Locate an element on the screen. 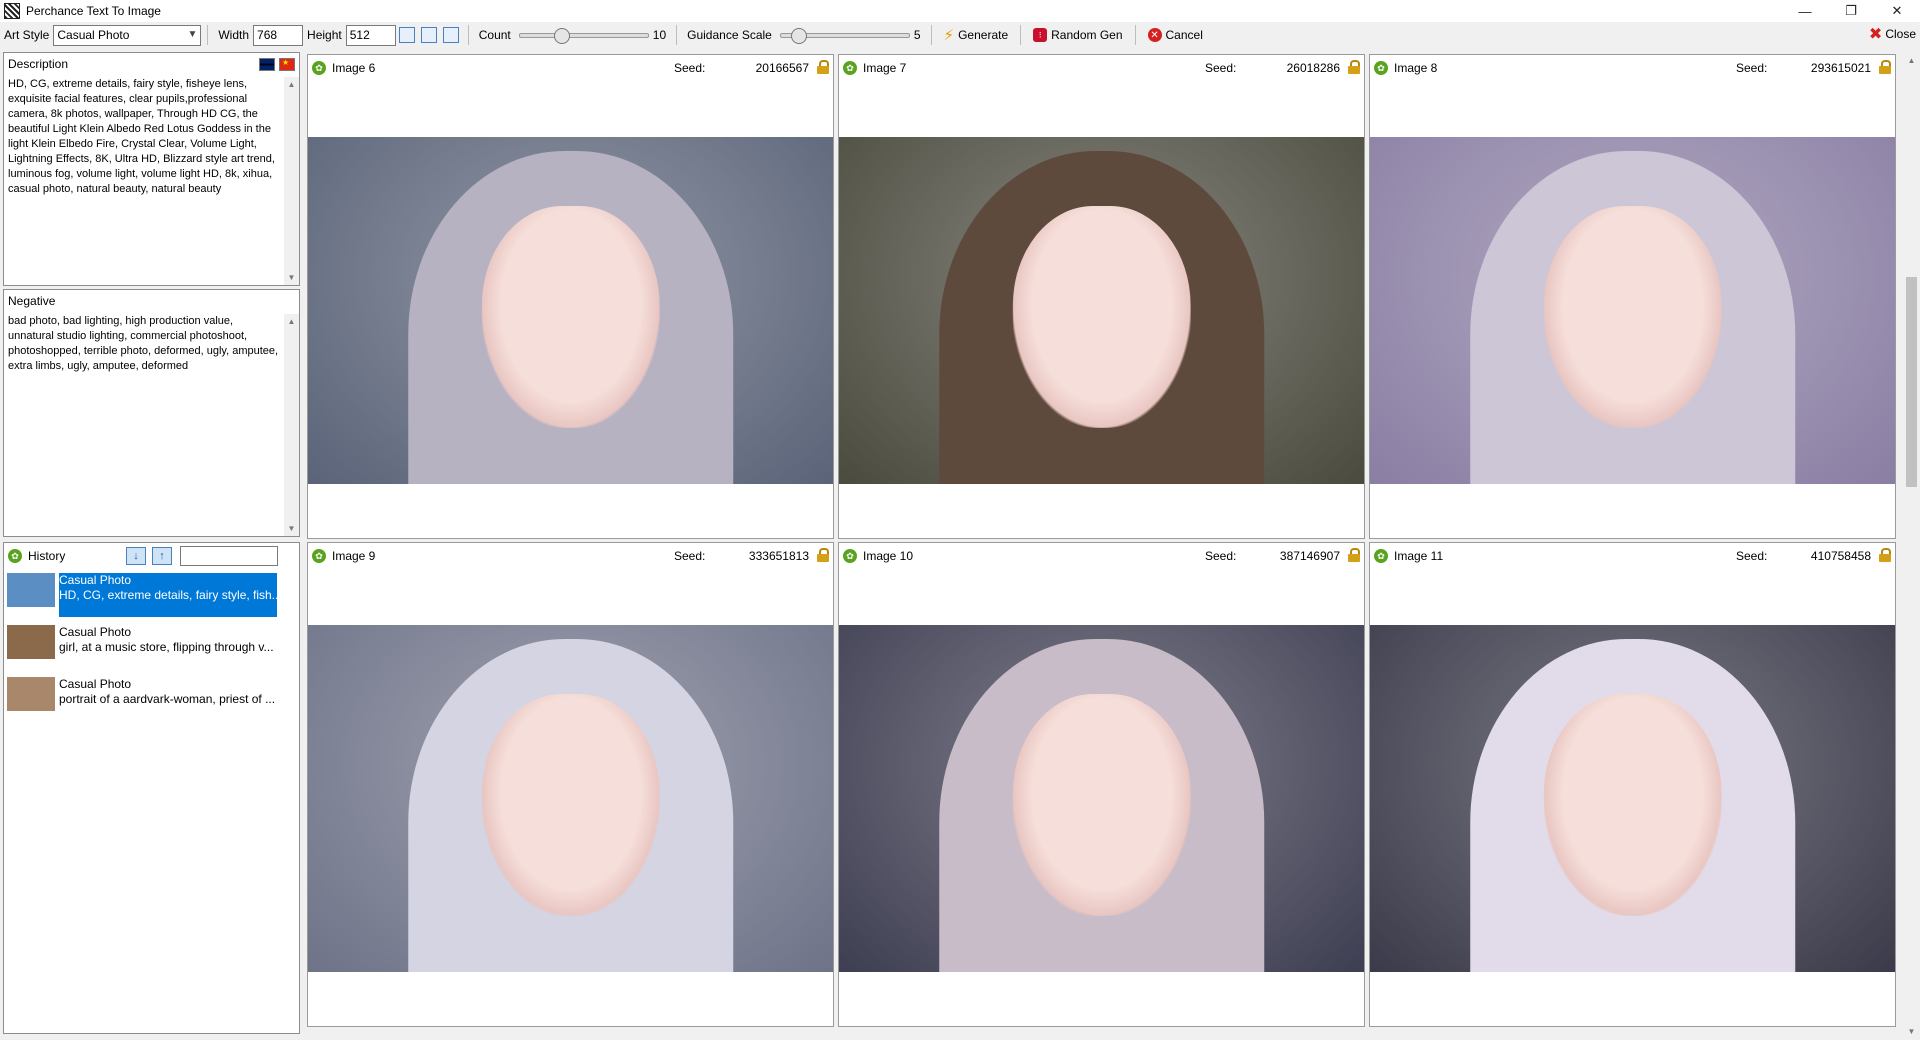 The width and height of the screenshot is (1920, 1040). seed-value: 26018286 is located at coordinates (1313, 68).